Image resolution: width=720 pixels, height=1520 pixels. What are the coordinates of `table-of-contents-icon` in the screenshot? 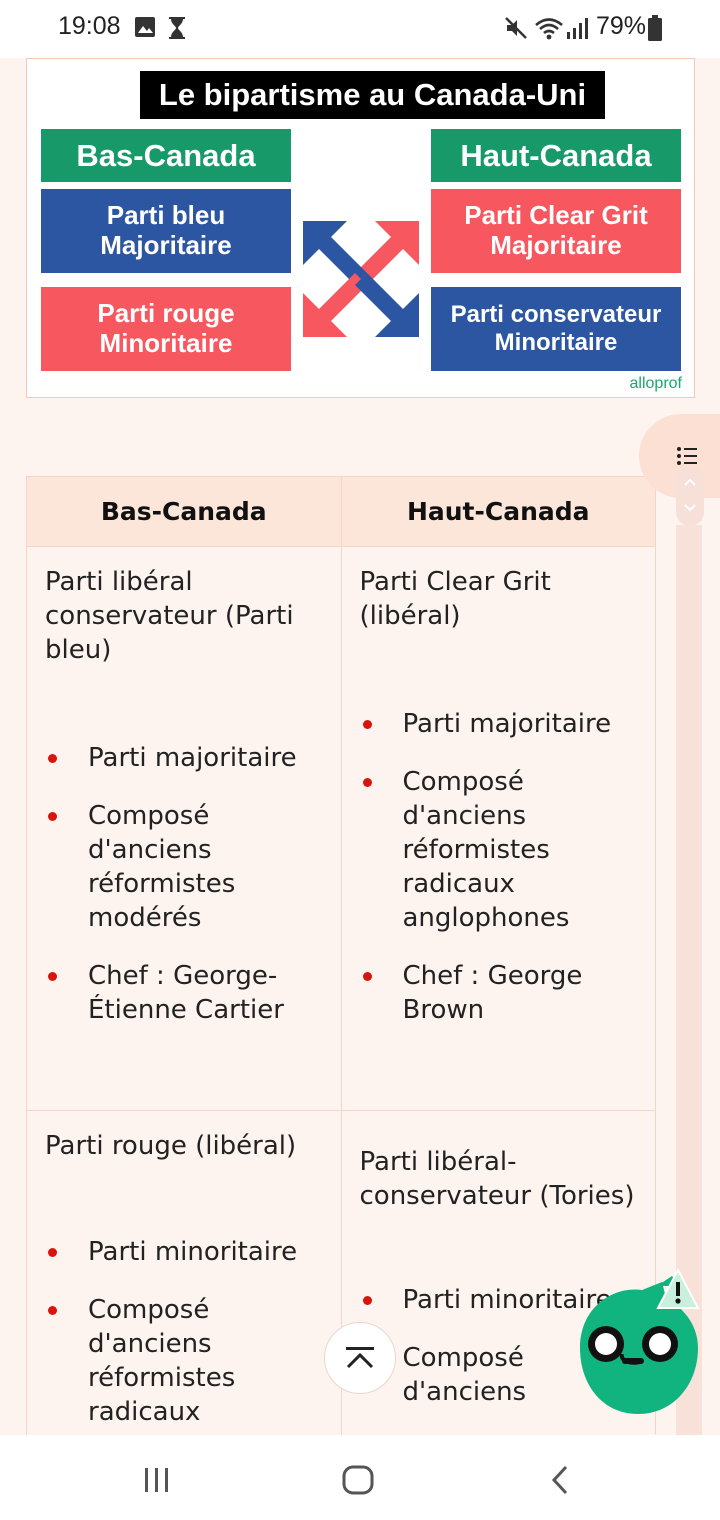 It's located at (687, 456).